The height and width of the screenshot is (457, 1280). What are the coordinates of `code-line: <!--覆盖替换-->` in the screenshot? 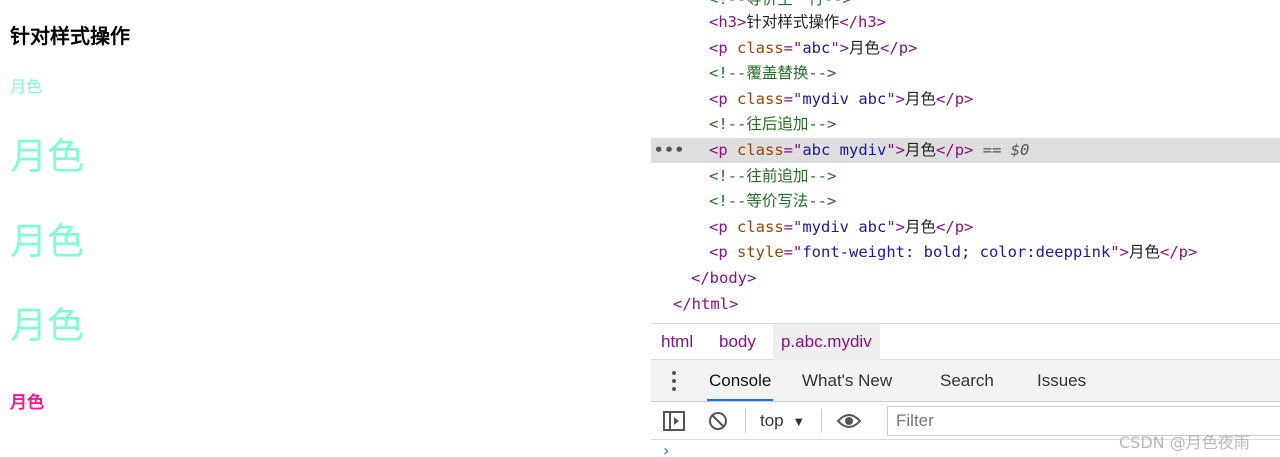 It's located at (965, 73).